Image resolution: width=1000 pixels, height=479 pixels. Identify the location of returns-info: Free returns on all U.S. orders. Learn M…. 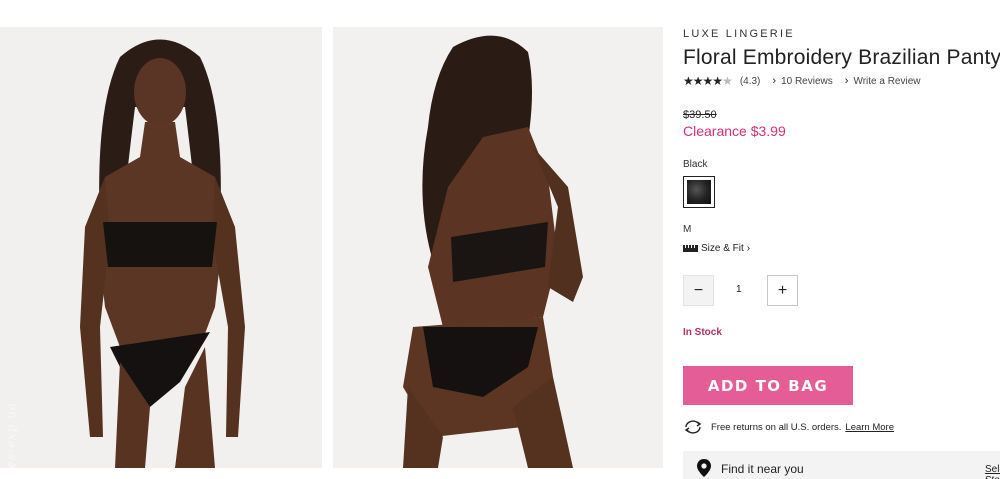
(788, 427).